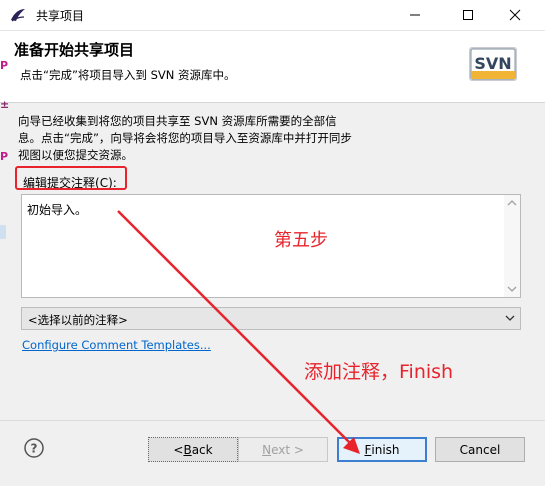  What do you see at coordinates (185, 138) in the screenshot?
I see `description-line: 息。点击“完成”，向导将会将您的项目导入至资源库中并打开同步` at bounding box center [185, 138].